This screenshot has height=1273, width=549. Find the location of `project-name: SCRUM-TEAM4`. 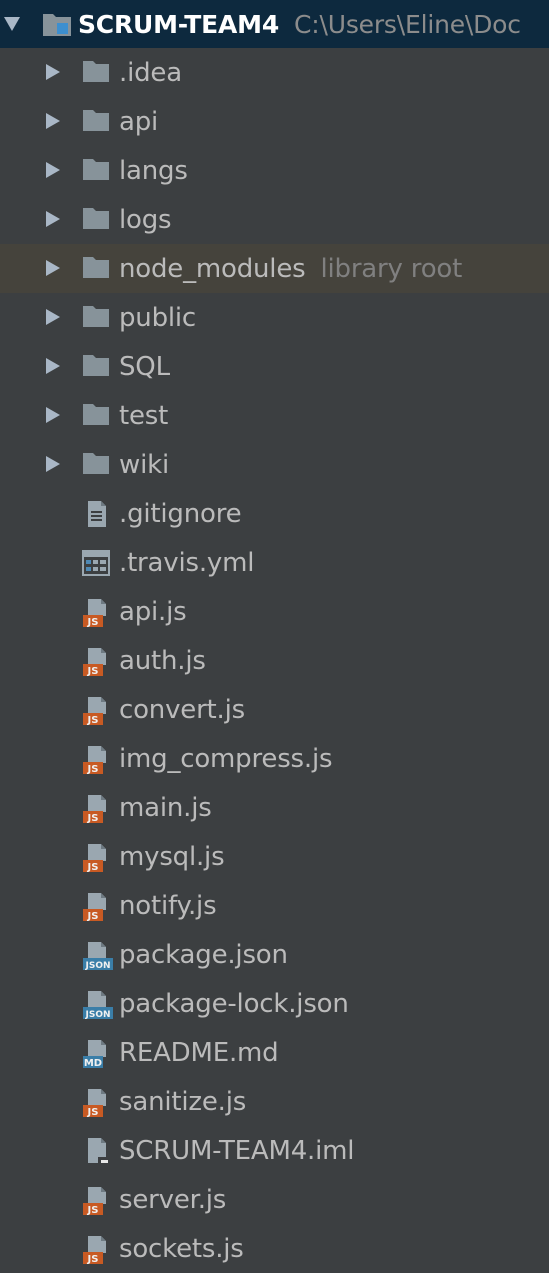

project-name: SCRUM-TEAM4 is located at coordinates (179, 24).